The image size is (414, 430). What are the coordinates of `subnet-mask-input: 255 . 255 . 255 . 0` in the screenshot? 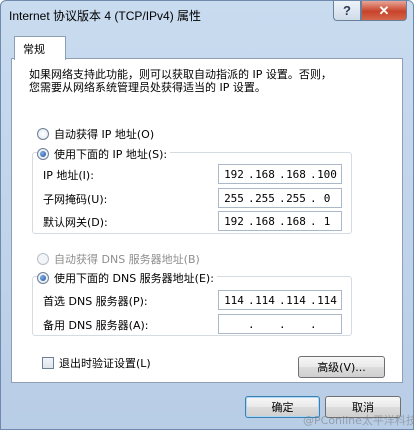 It's located at (280, 198).